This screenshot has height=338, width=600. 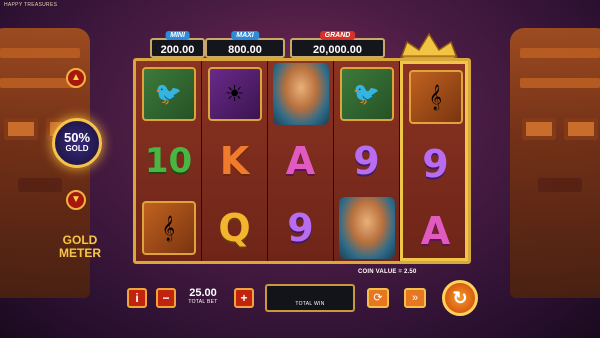 I want to click on minus-icon: −, so click(x=166, y=298).